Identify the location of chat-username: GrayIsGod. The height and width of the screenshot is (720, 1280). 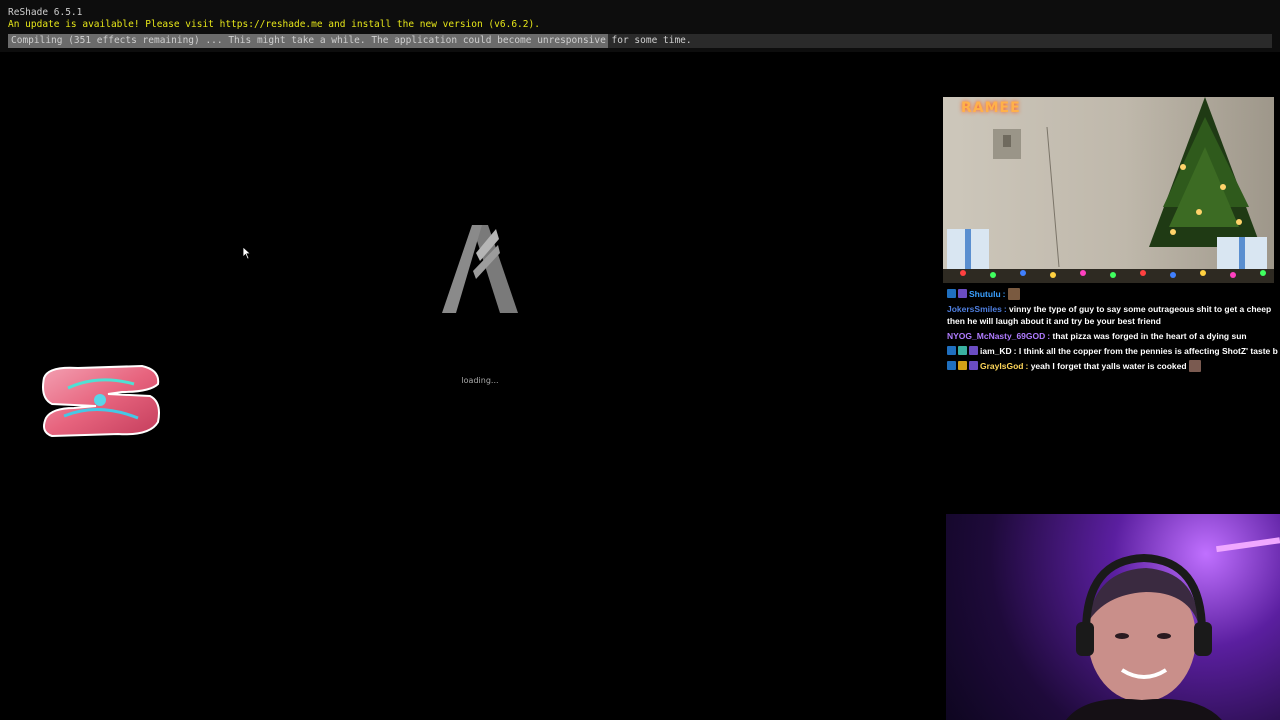
(1002, 366).